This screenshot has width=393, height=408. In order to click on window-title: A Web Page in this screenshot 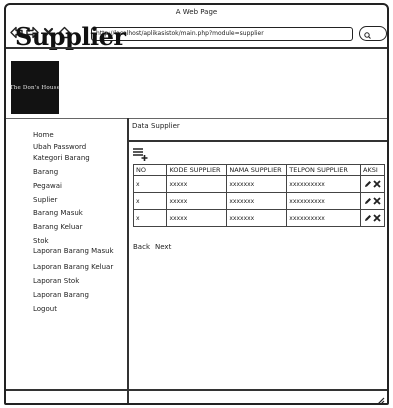, I will do `click(196, 12)`.